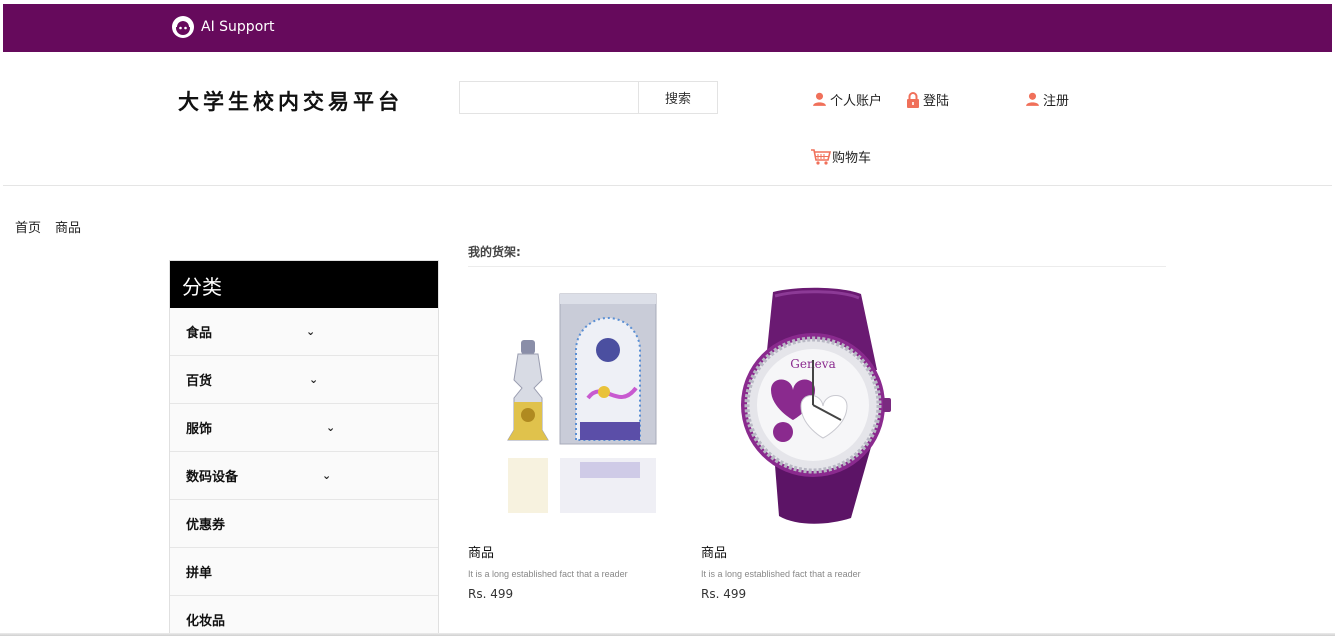  Describe the element at coordinates (290, 101) in the screenshot. I see `site-title: 大学生校内交易平台` at that location.